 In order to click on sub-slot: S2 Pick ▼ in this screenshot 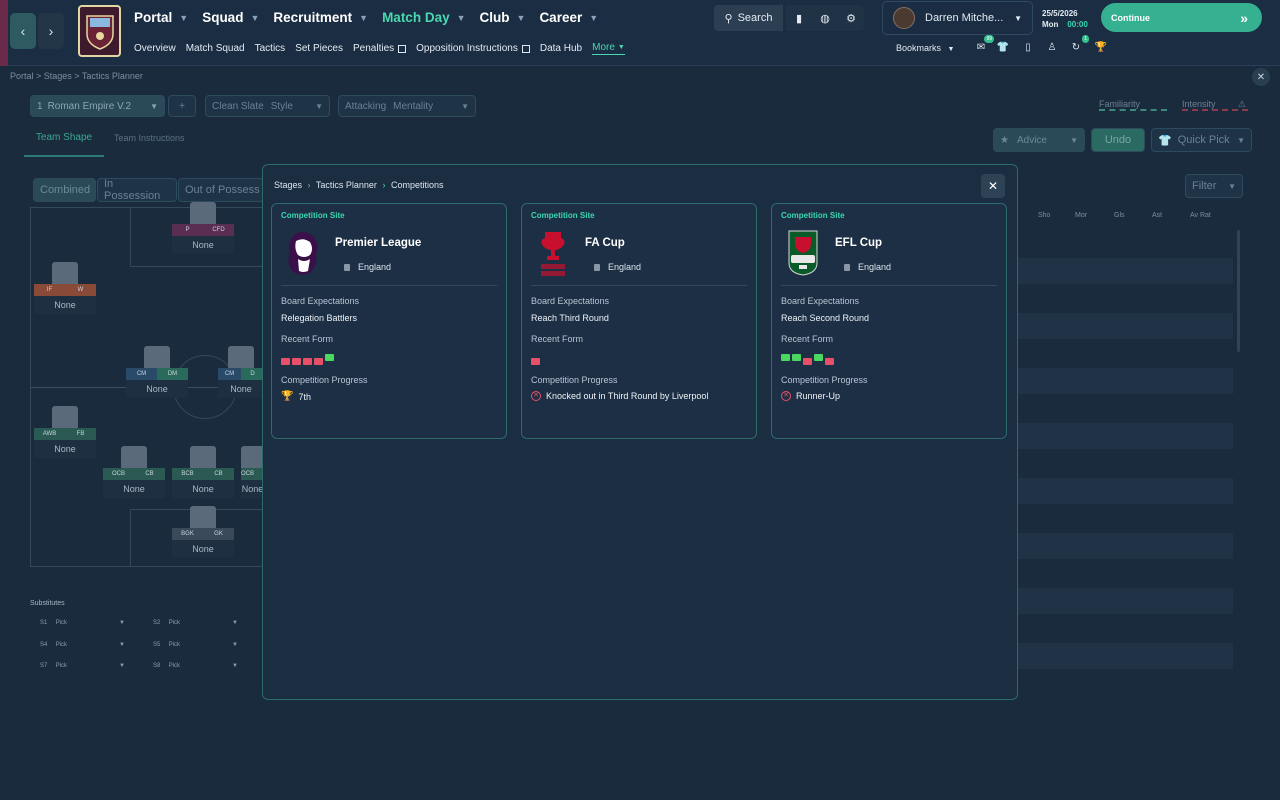, I will do `click(195, 623)`.